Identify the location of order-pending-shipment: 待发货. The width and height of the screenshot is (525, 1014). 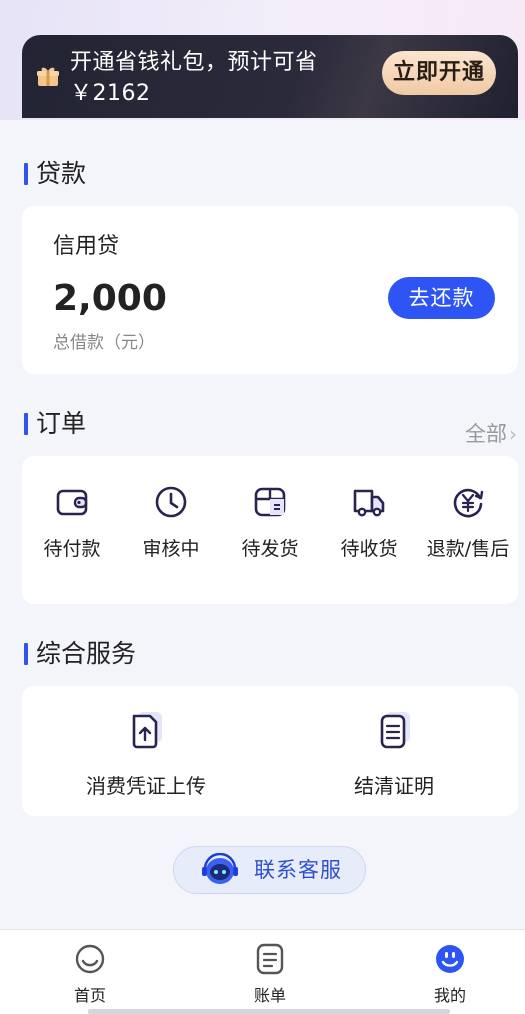
(270, 522).